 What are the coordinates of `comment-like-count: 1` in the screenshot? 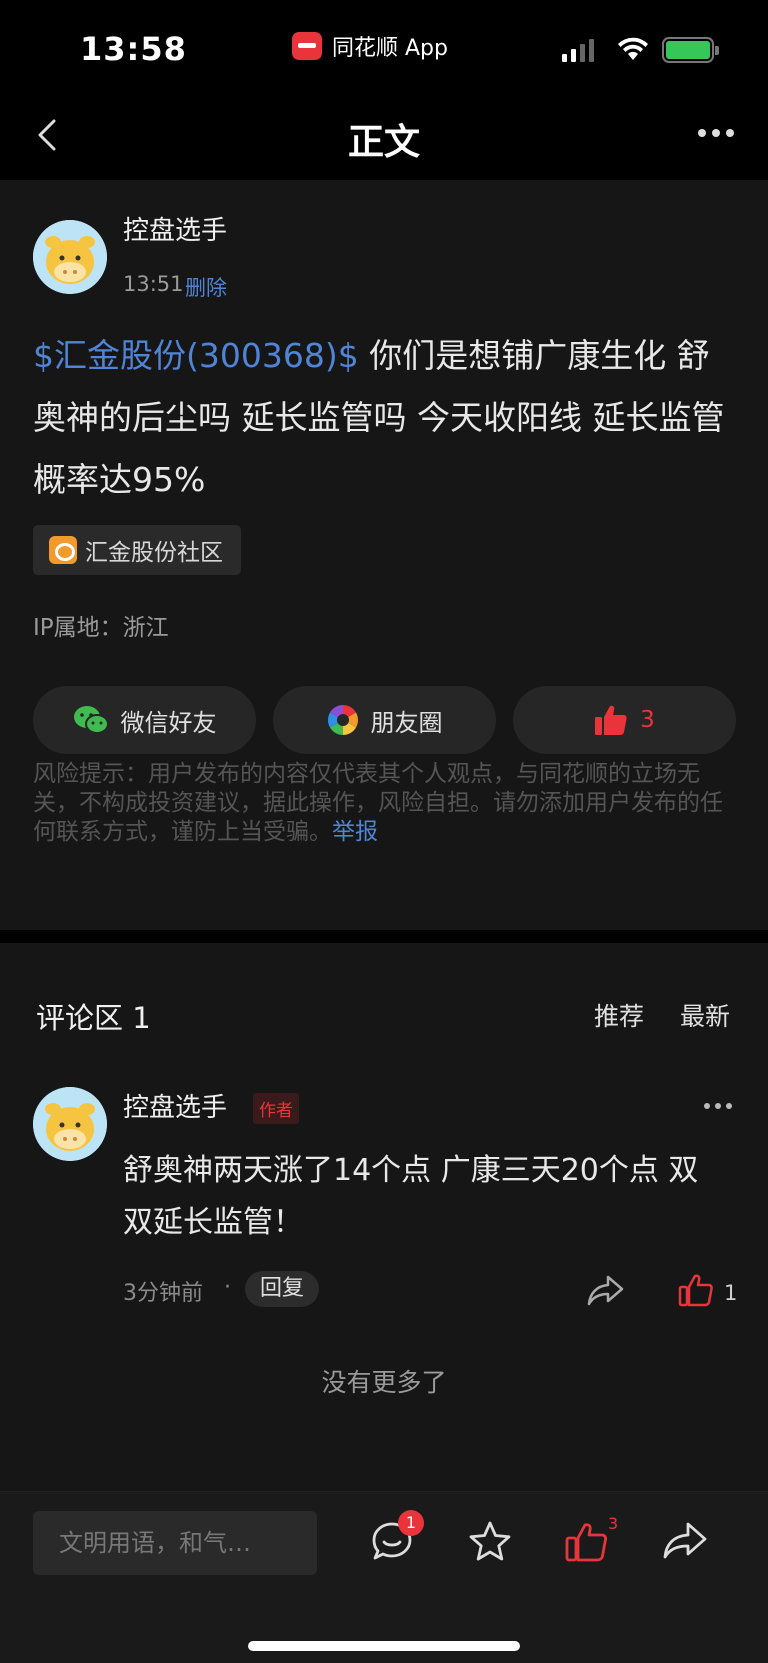 It's located at (731, 1293).